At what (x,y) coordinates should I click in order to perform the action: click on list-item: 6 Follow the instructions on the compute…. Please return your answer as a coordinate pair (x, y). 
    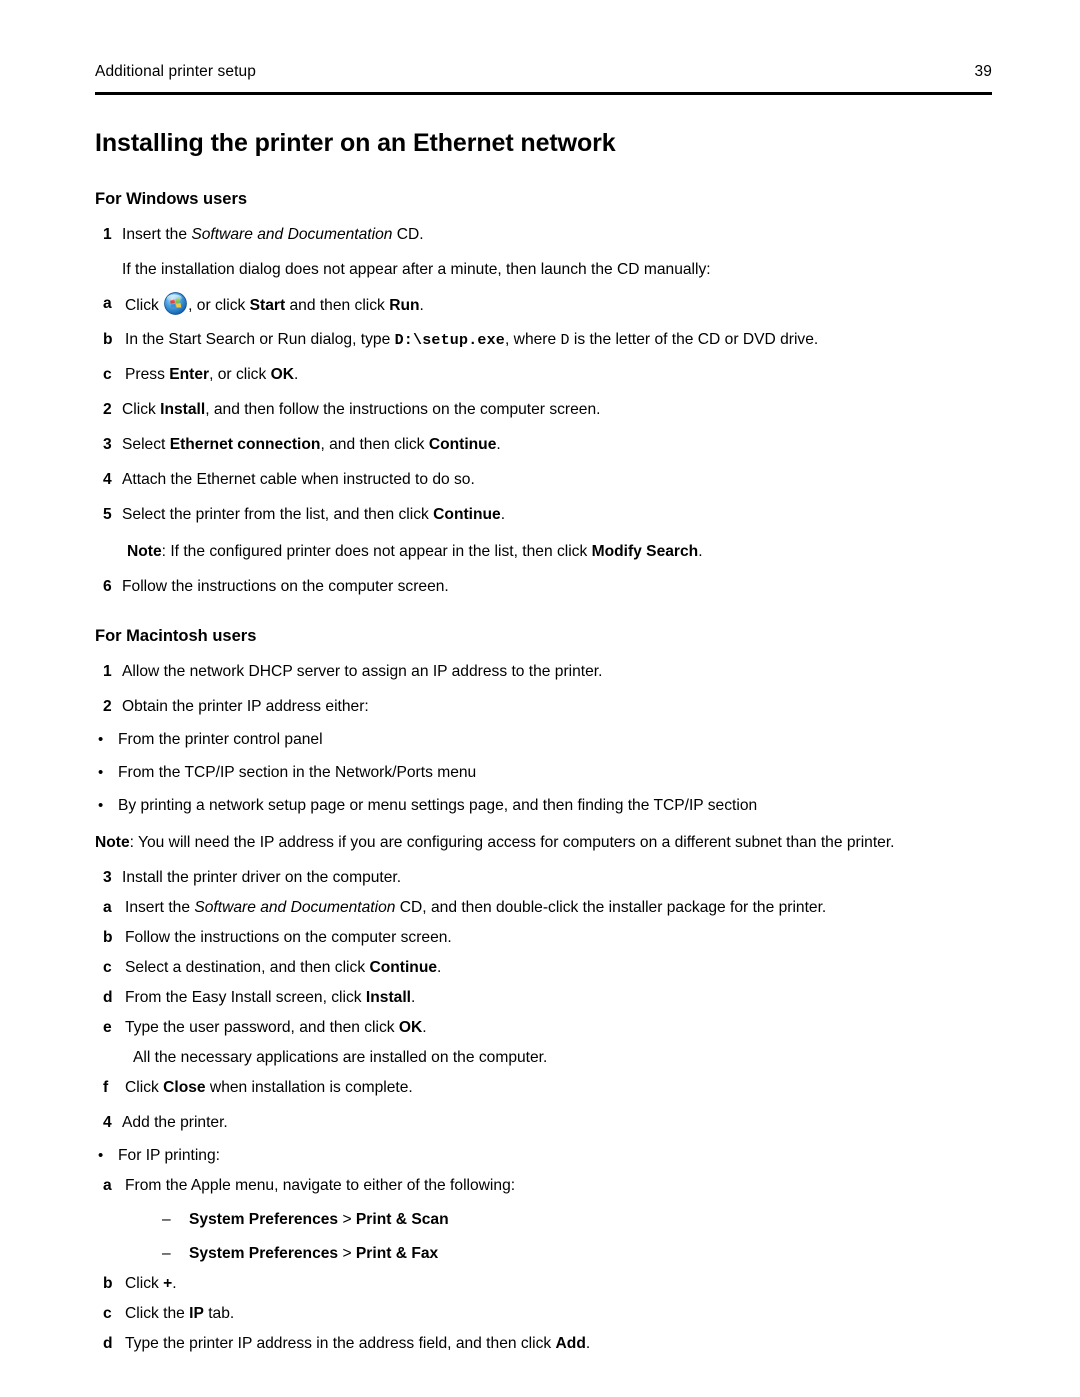
    Looking at the image, I should click on (545, 586).